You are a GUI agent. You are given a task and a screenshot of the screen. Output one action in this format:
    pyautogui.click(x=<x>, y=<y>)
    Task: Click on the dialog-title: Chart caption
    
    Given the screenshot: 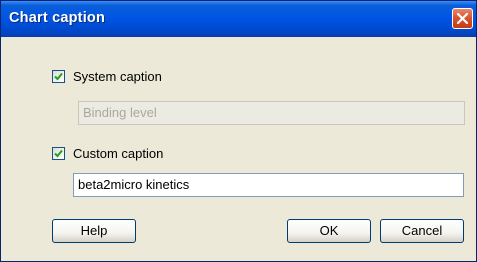 What is the action you would take?
    pyautogui.click(x=57, y=18)
    